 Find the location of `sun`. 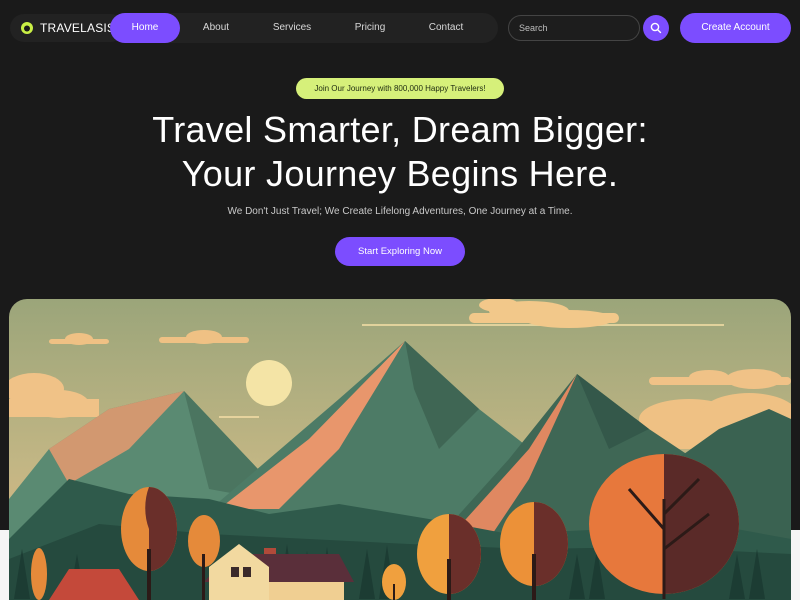

sun is located at coordinates (269, 383).